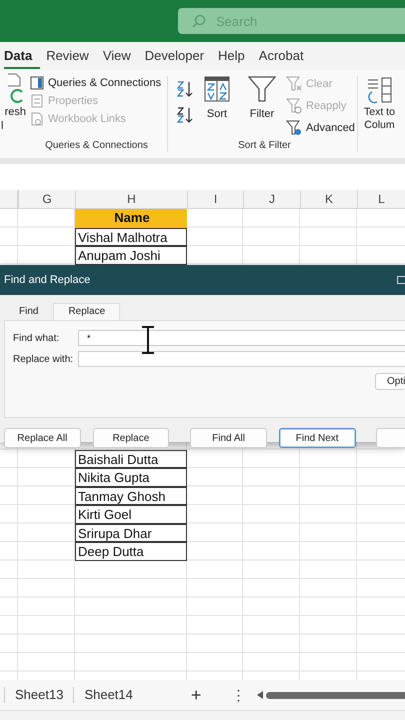 This screenshot has height=720, width=405. Describe the element at coordinates (108, 695) in the screenshot. I see `sheet-tab: Sheet14` at that location.